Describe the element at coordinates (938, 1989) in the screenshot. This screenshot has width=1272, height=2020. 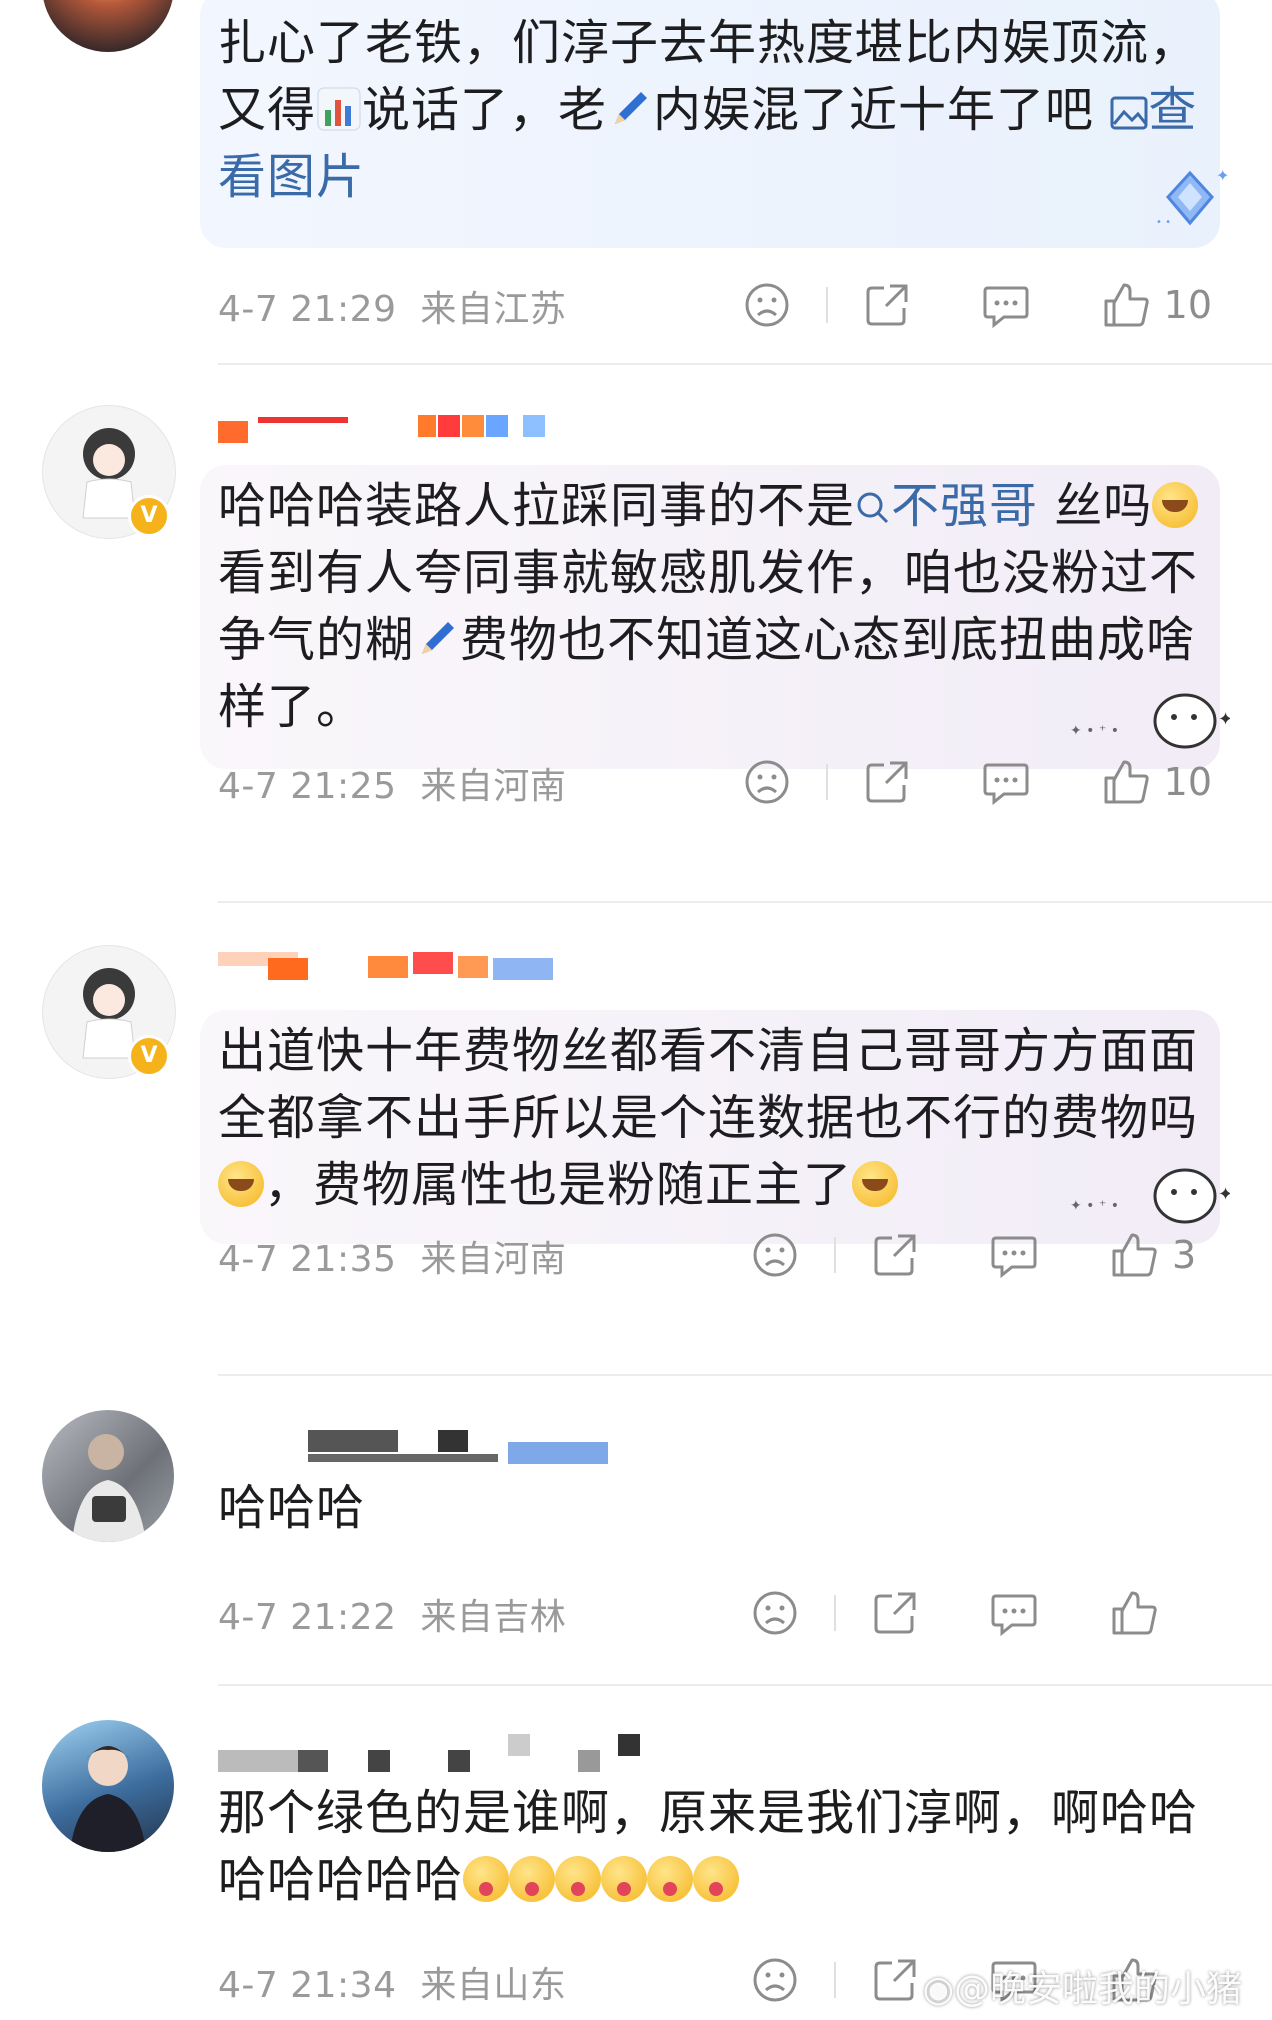
I see `weibo-logo-icon: ◉` at that location.